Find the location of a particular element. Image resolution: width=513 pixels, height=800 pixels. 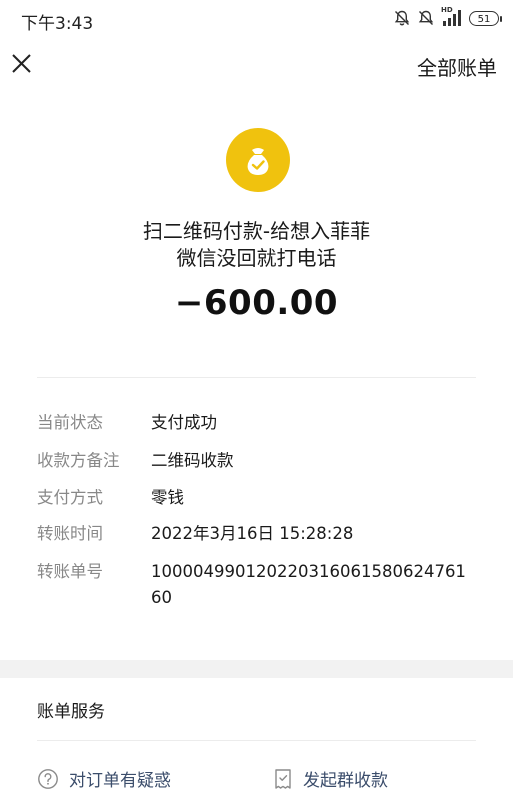

nav-bar: 全部账单 is located at coordinates (256, 67).